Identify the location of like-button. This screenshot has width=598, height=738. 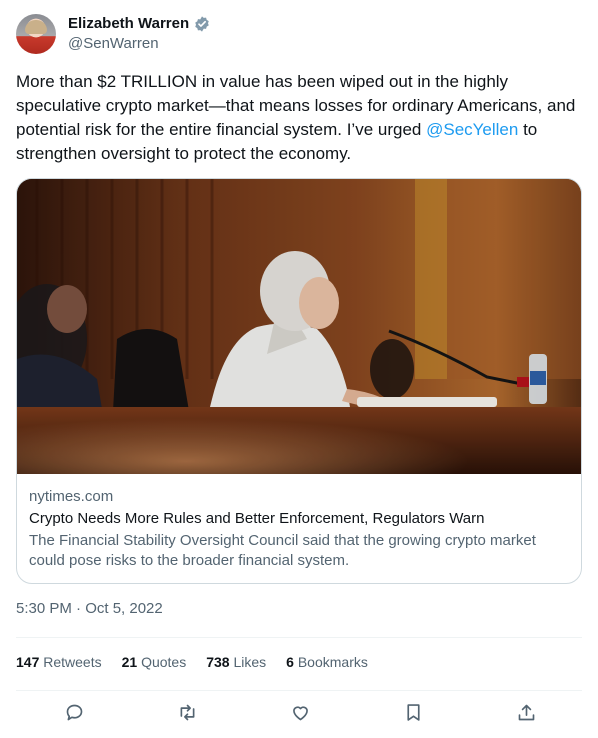
(300, 712).